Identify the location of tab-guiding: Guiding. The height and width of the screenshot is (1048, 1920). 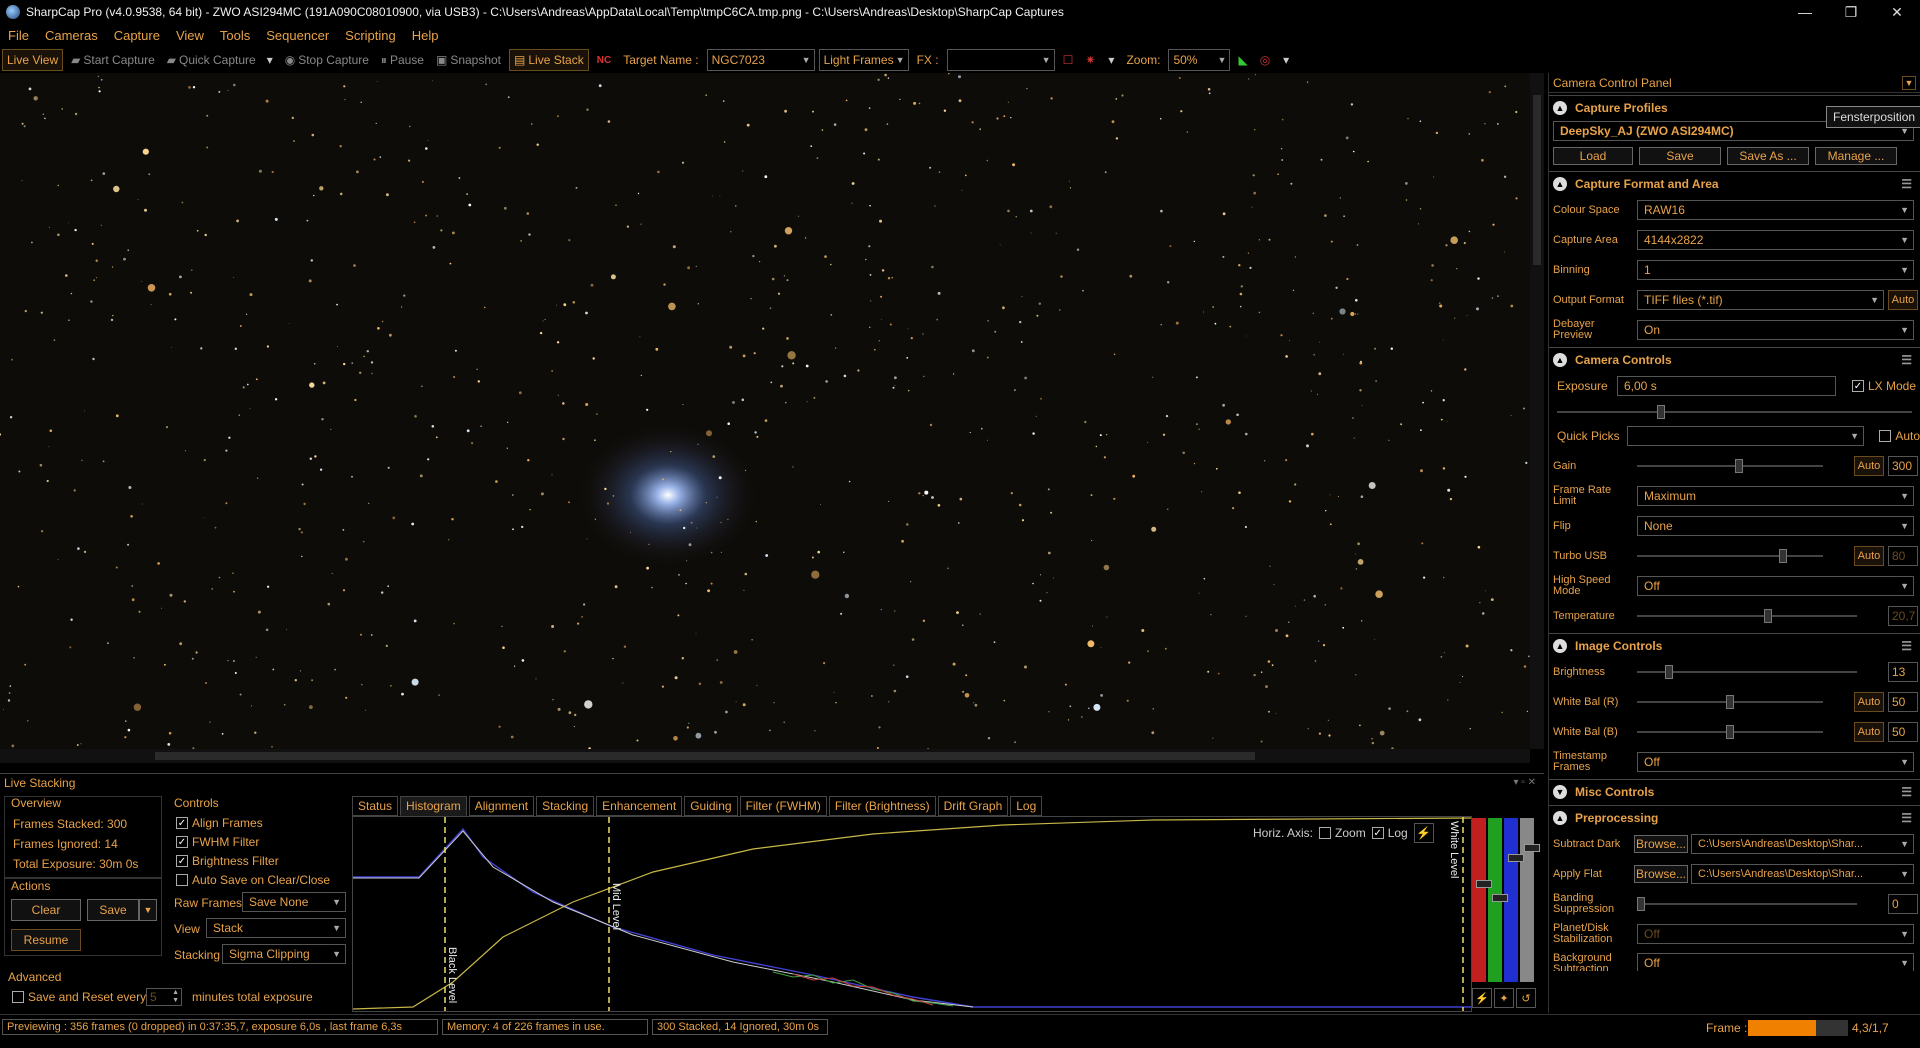
(711, 806).